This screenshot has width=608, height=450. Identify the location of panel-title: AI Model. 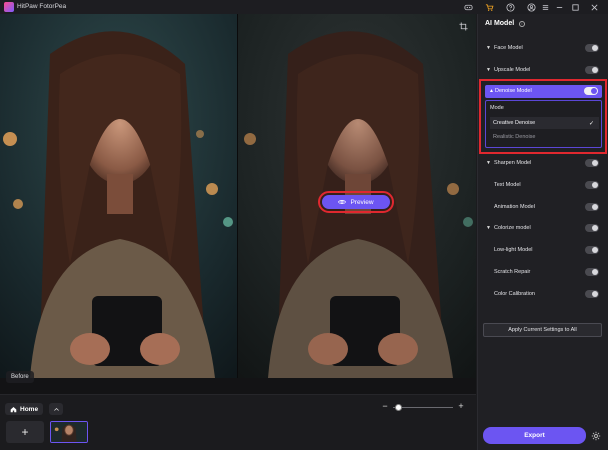
(500, 23).